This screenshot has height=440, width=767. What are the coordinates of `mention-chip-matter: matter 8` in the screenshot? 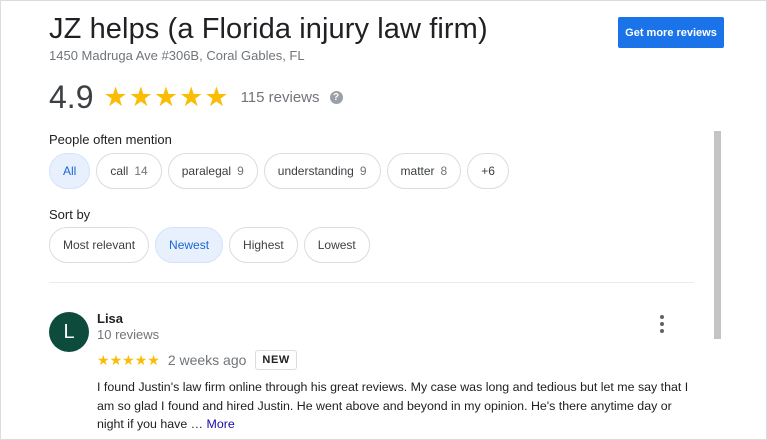 It's located at (424, 171).